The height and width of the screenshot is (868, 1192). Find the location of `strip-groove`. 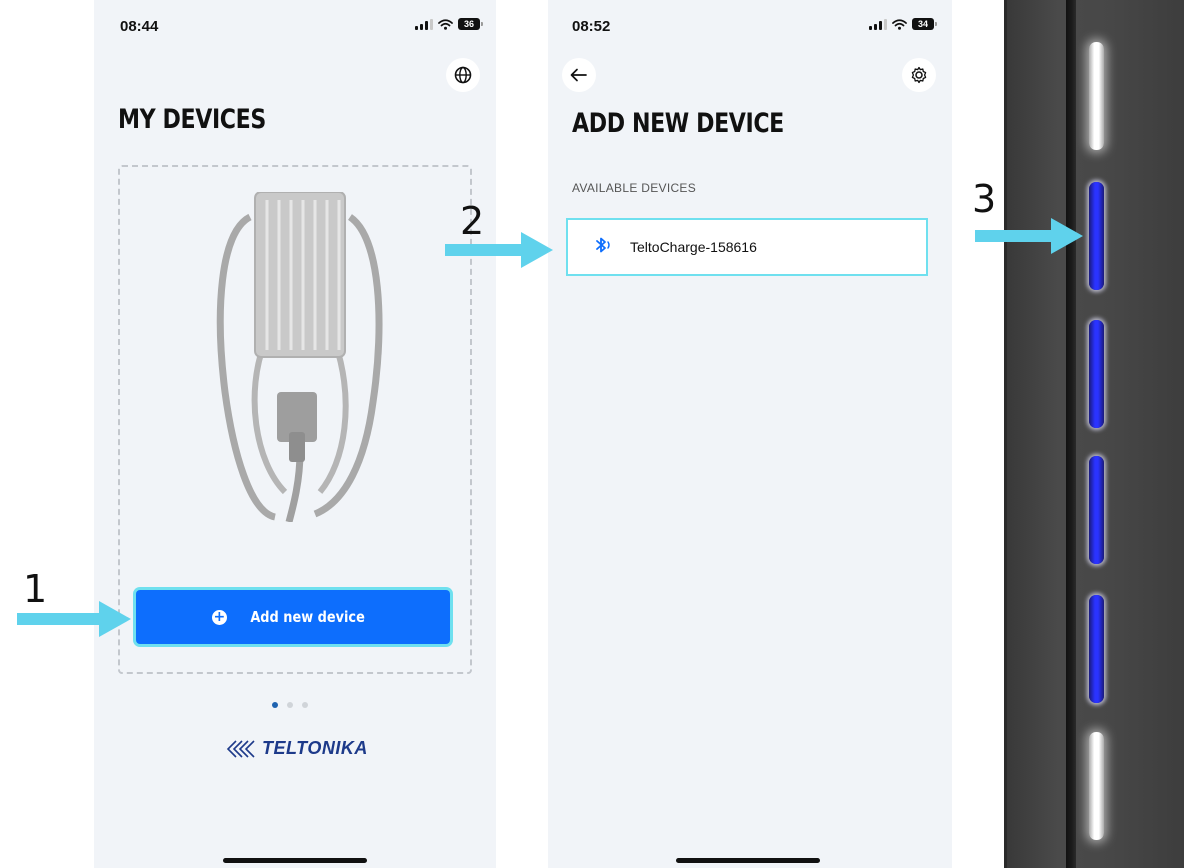

strip-groove is located at coordinates (1071, 434).